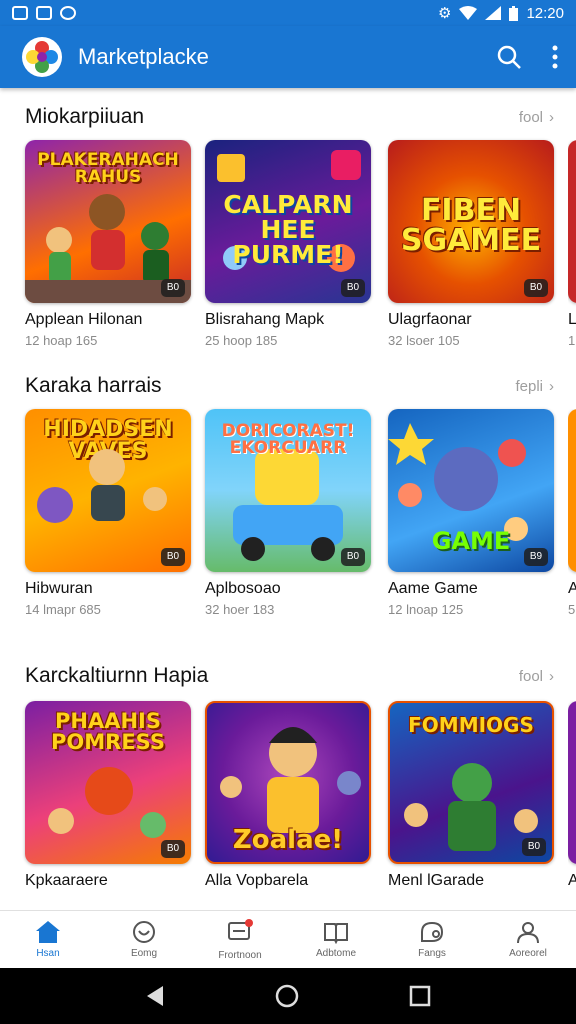 Image resolution: width=576 pixels, height=1024 pixels. I want to click on home-icon, so click(48, 932).